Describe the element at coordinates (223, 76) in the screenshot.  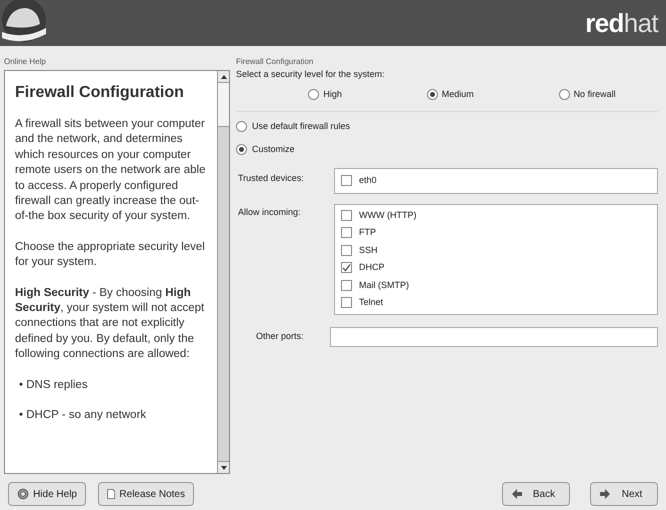
I see `scroll-up-icon` at that location.